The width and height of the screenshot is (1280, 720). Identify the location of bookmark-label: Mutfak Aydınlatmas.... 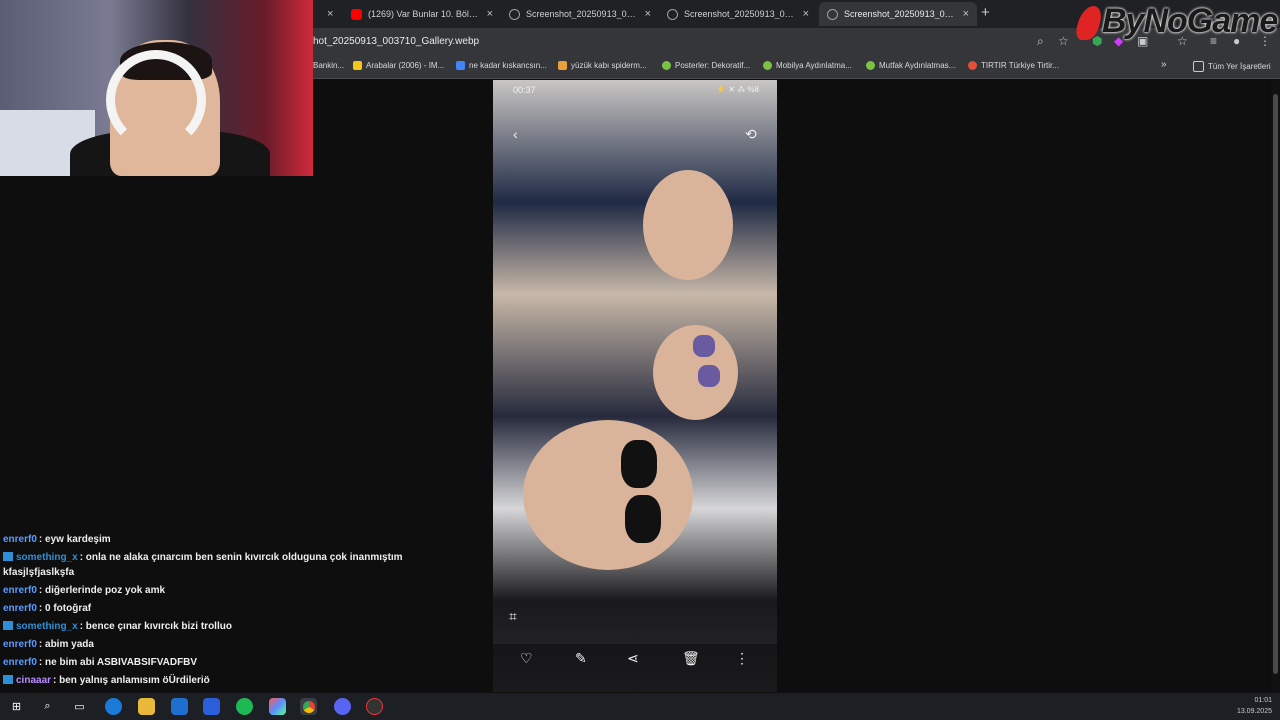
(917, 65).